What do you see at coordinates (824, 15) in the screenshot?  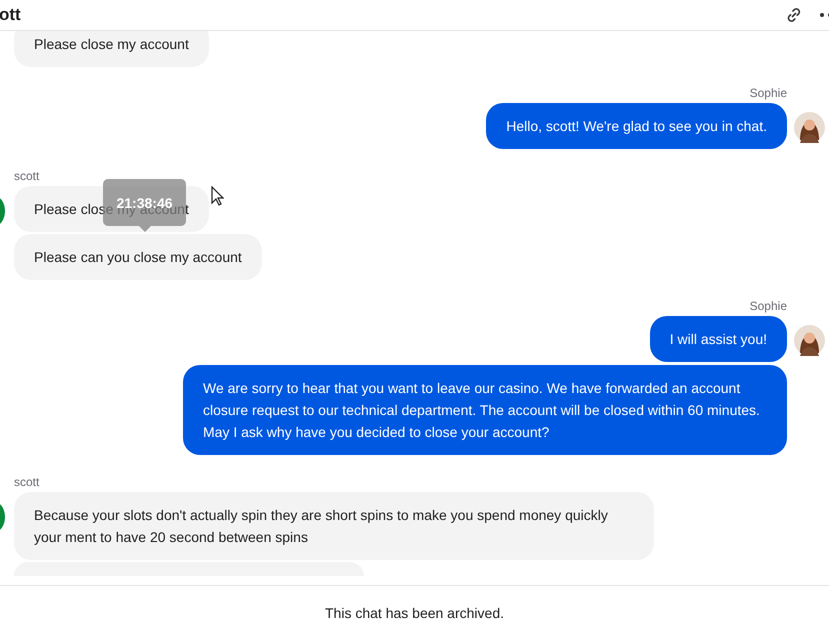 I see `more-icon` at bounding box center [824, 15].